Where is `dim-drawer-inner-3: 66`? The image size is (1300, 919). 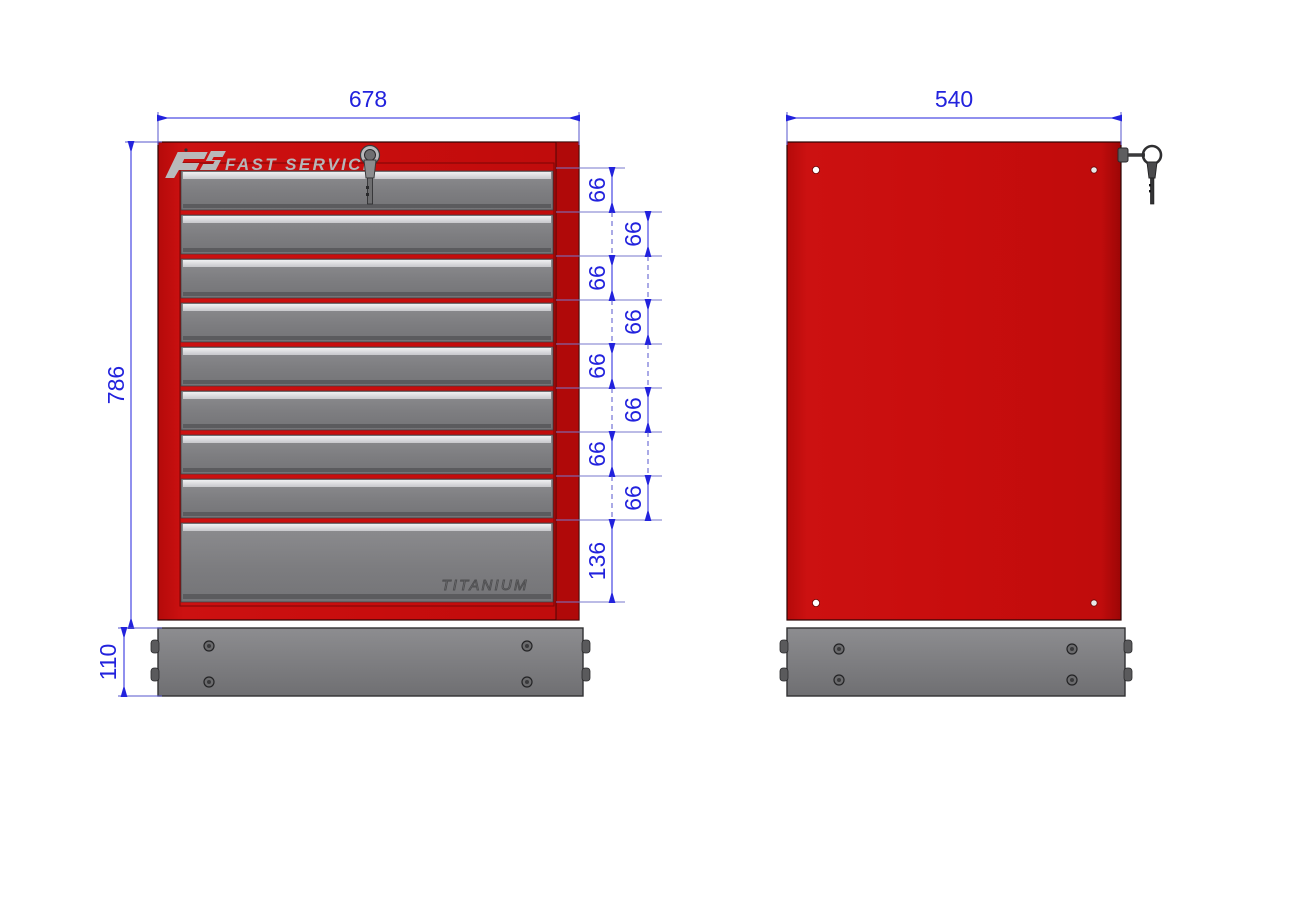
dim-drawer-inner-3: 66 is located at coordinates (597, 366).